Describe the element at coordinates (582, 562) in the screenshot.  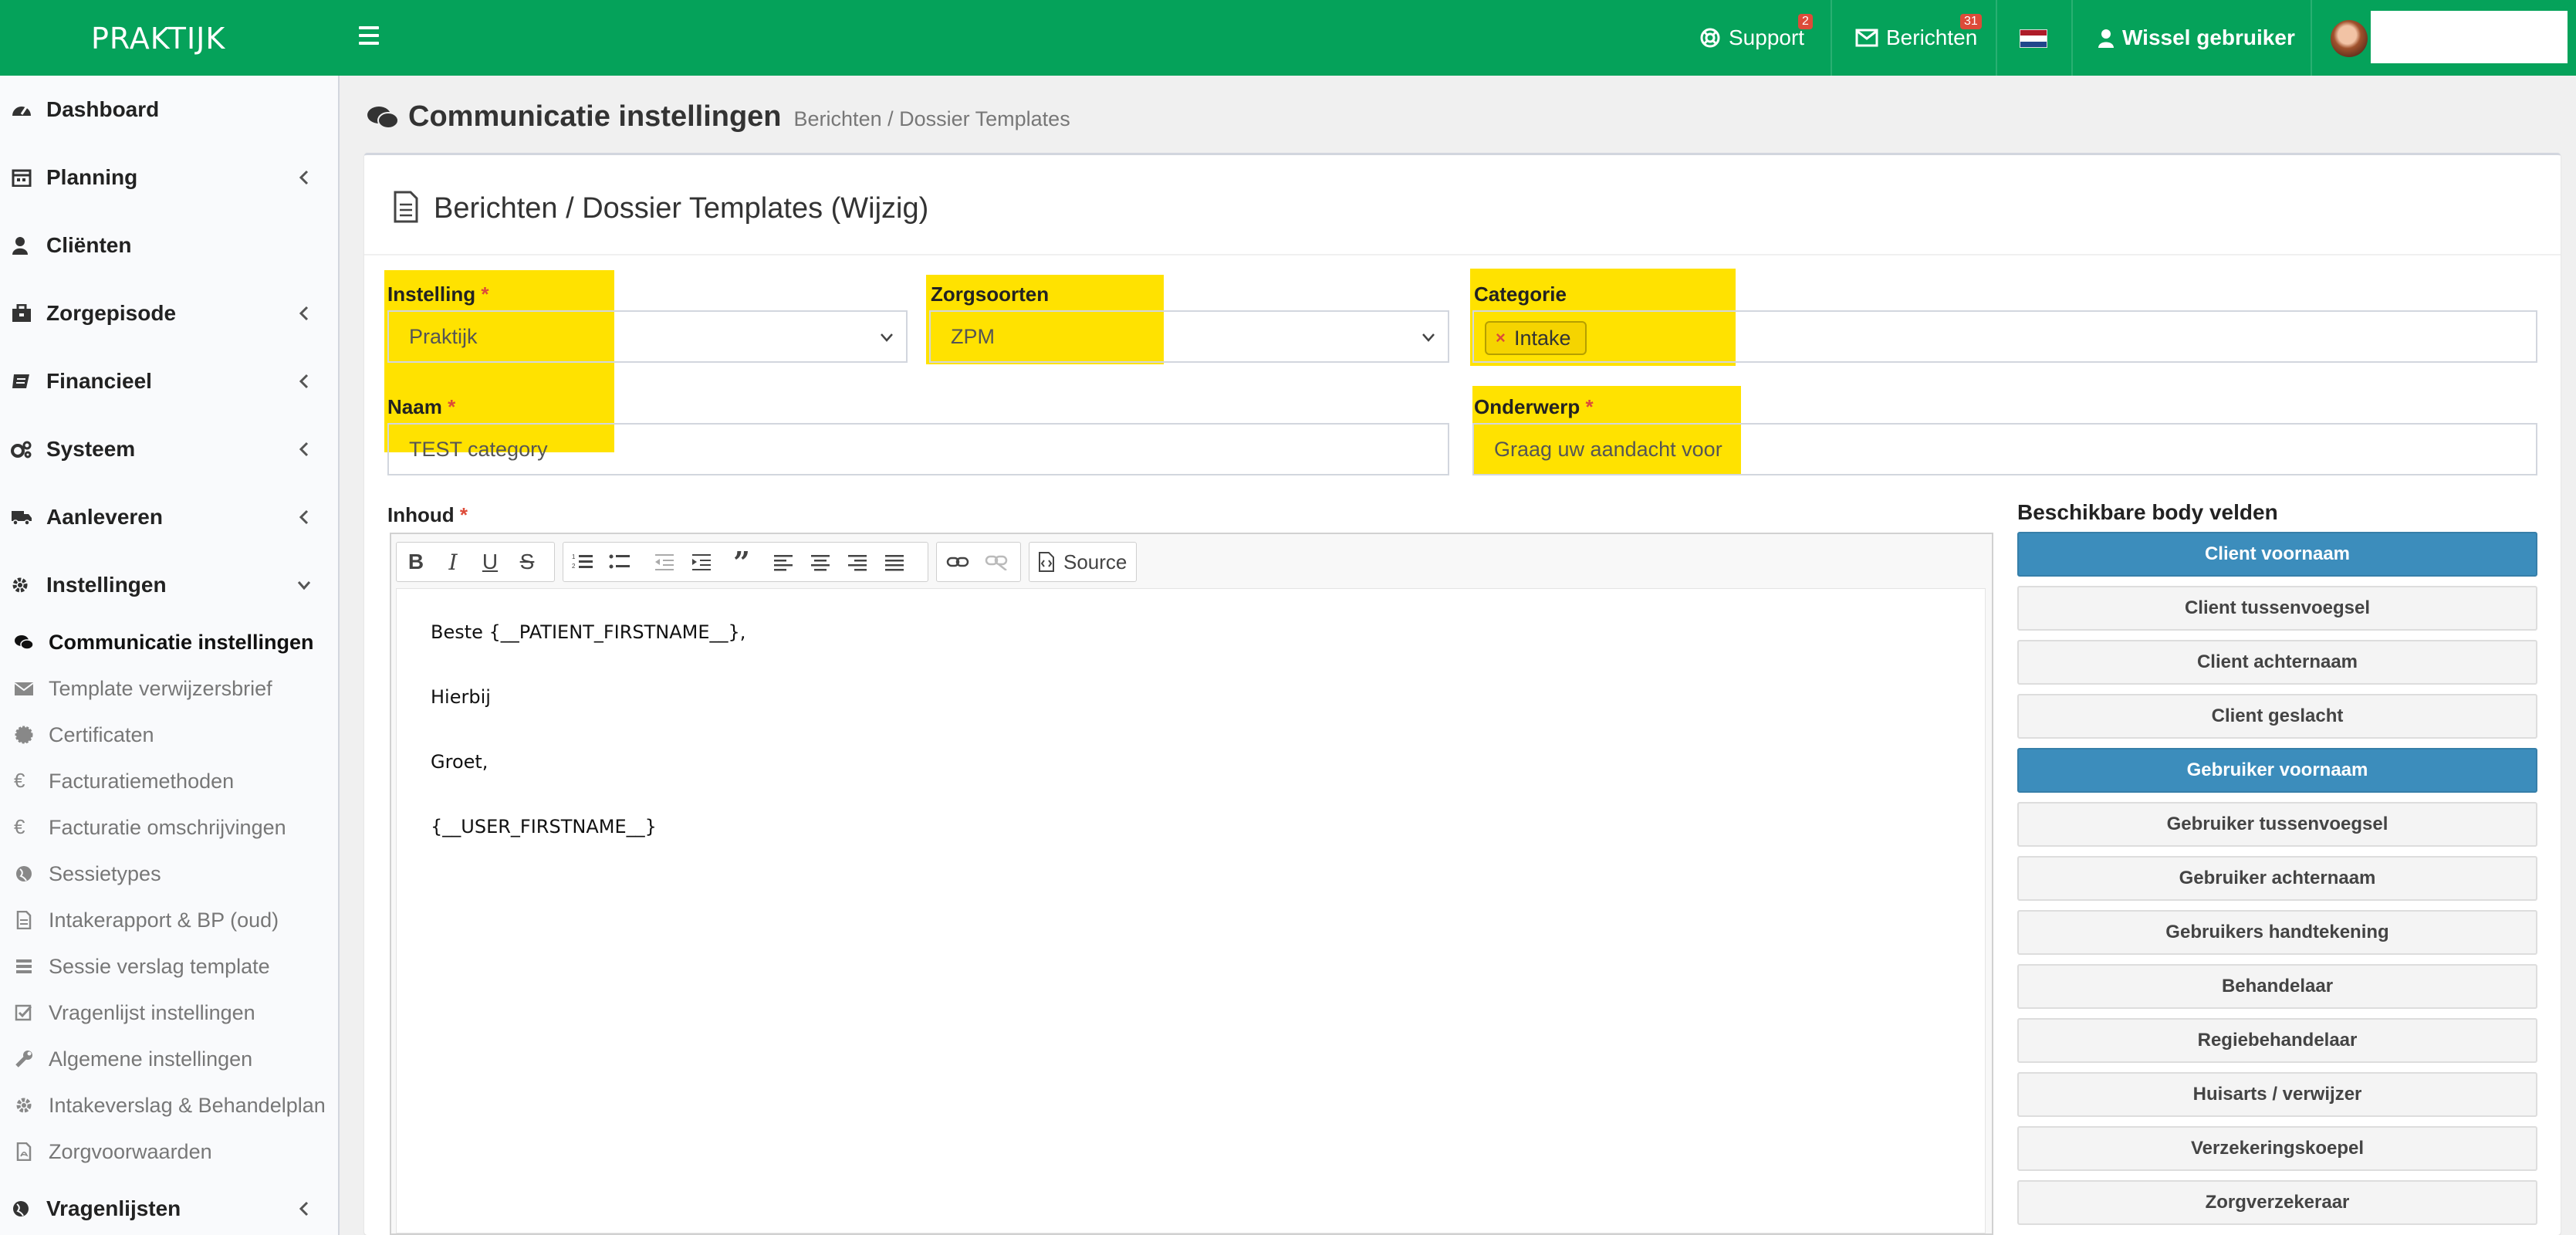
I see `numbered-list-icon: 12` at that location.